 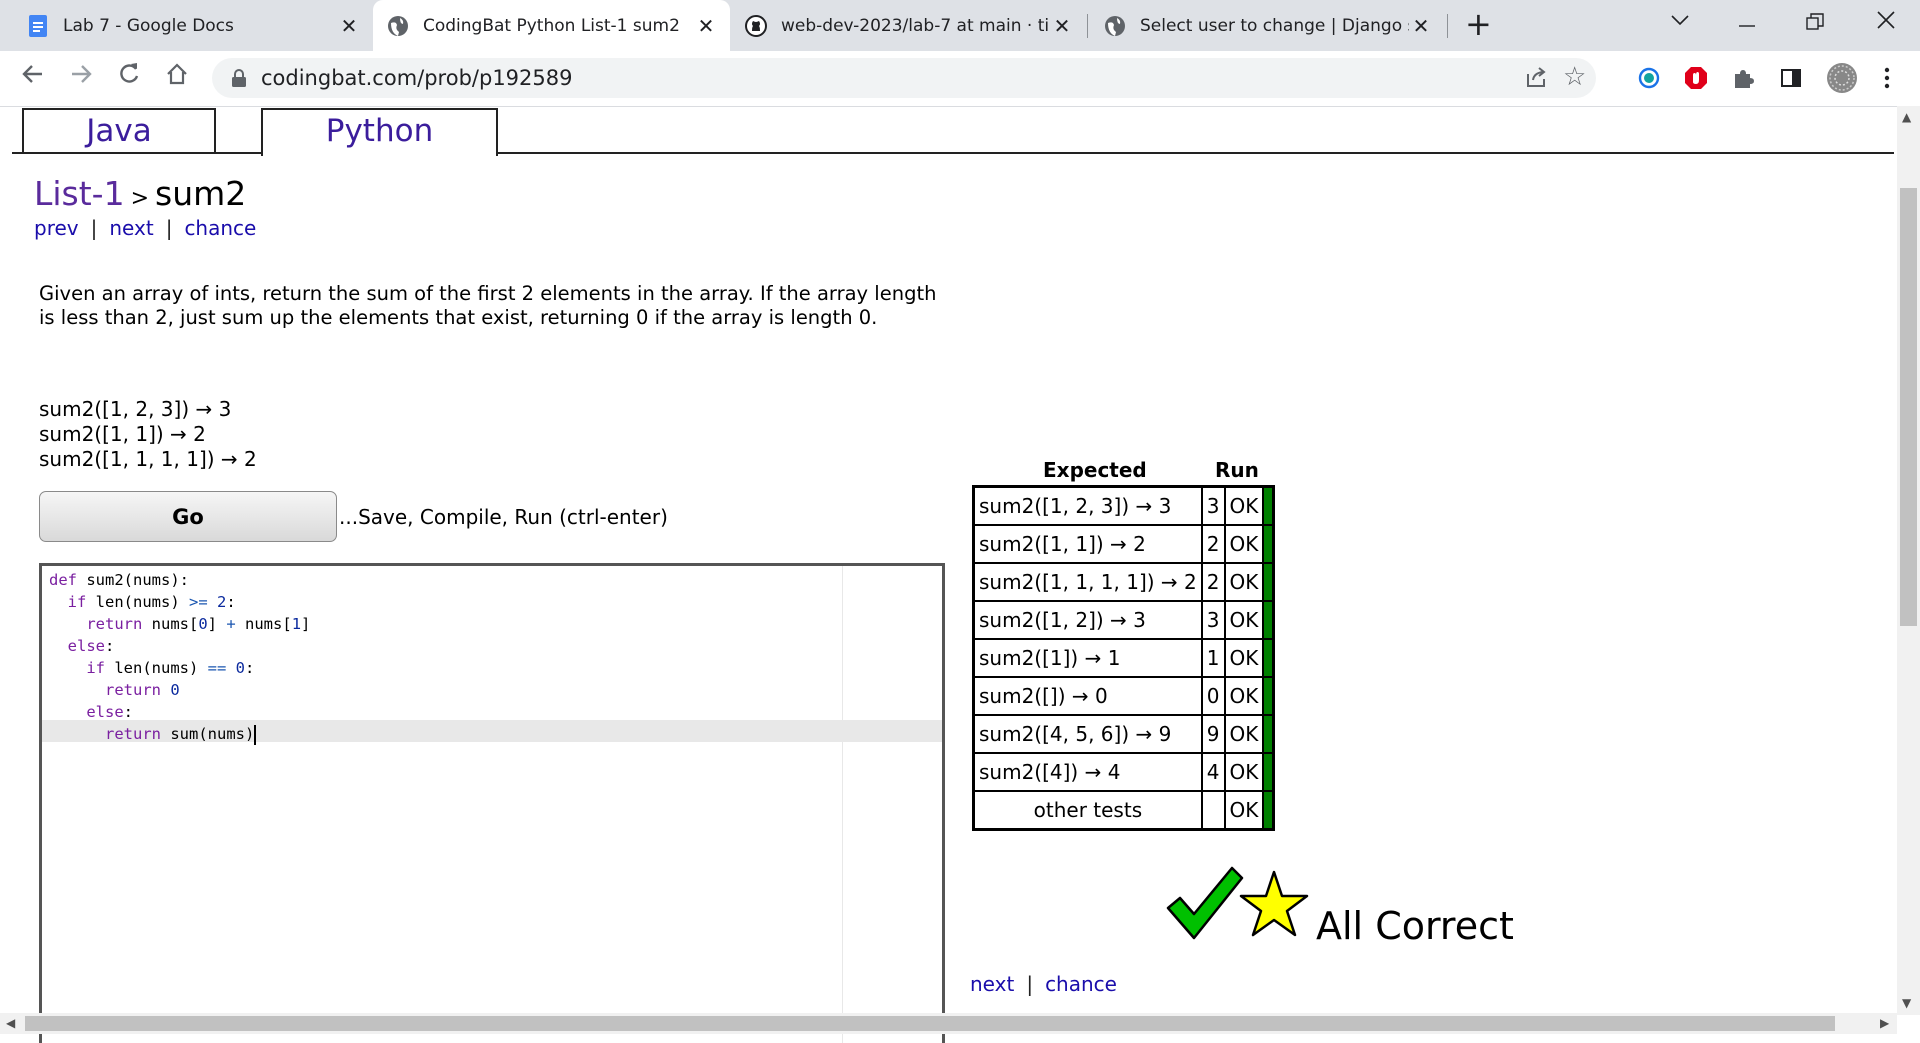 I want to click on horizontal-scrollbar: ◀ ▶, so click(x=948, y=1023).